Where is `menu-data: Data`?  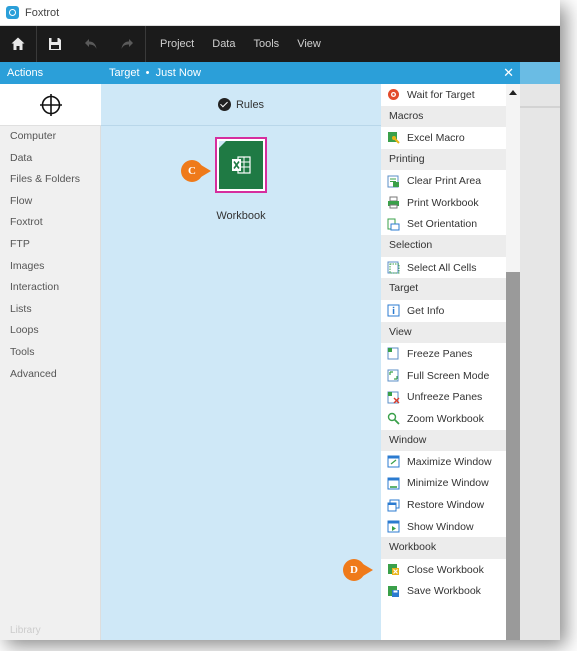
menu-data: Data is located at coordinates (223, 44).